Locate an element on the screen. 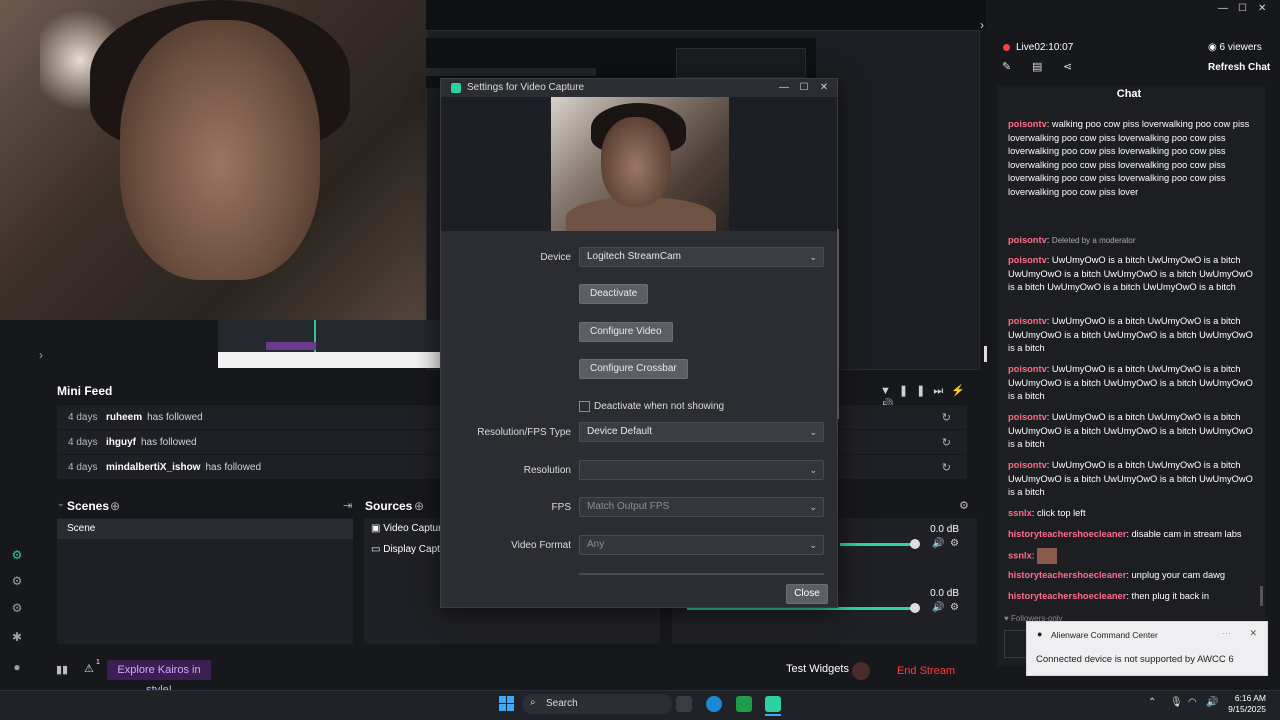  rec-button is located at coordinates (861, 671).